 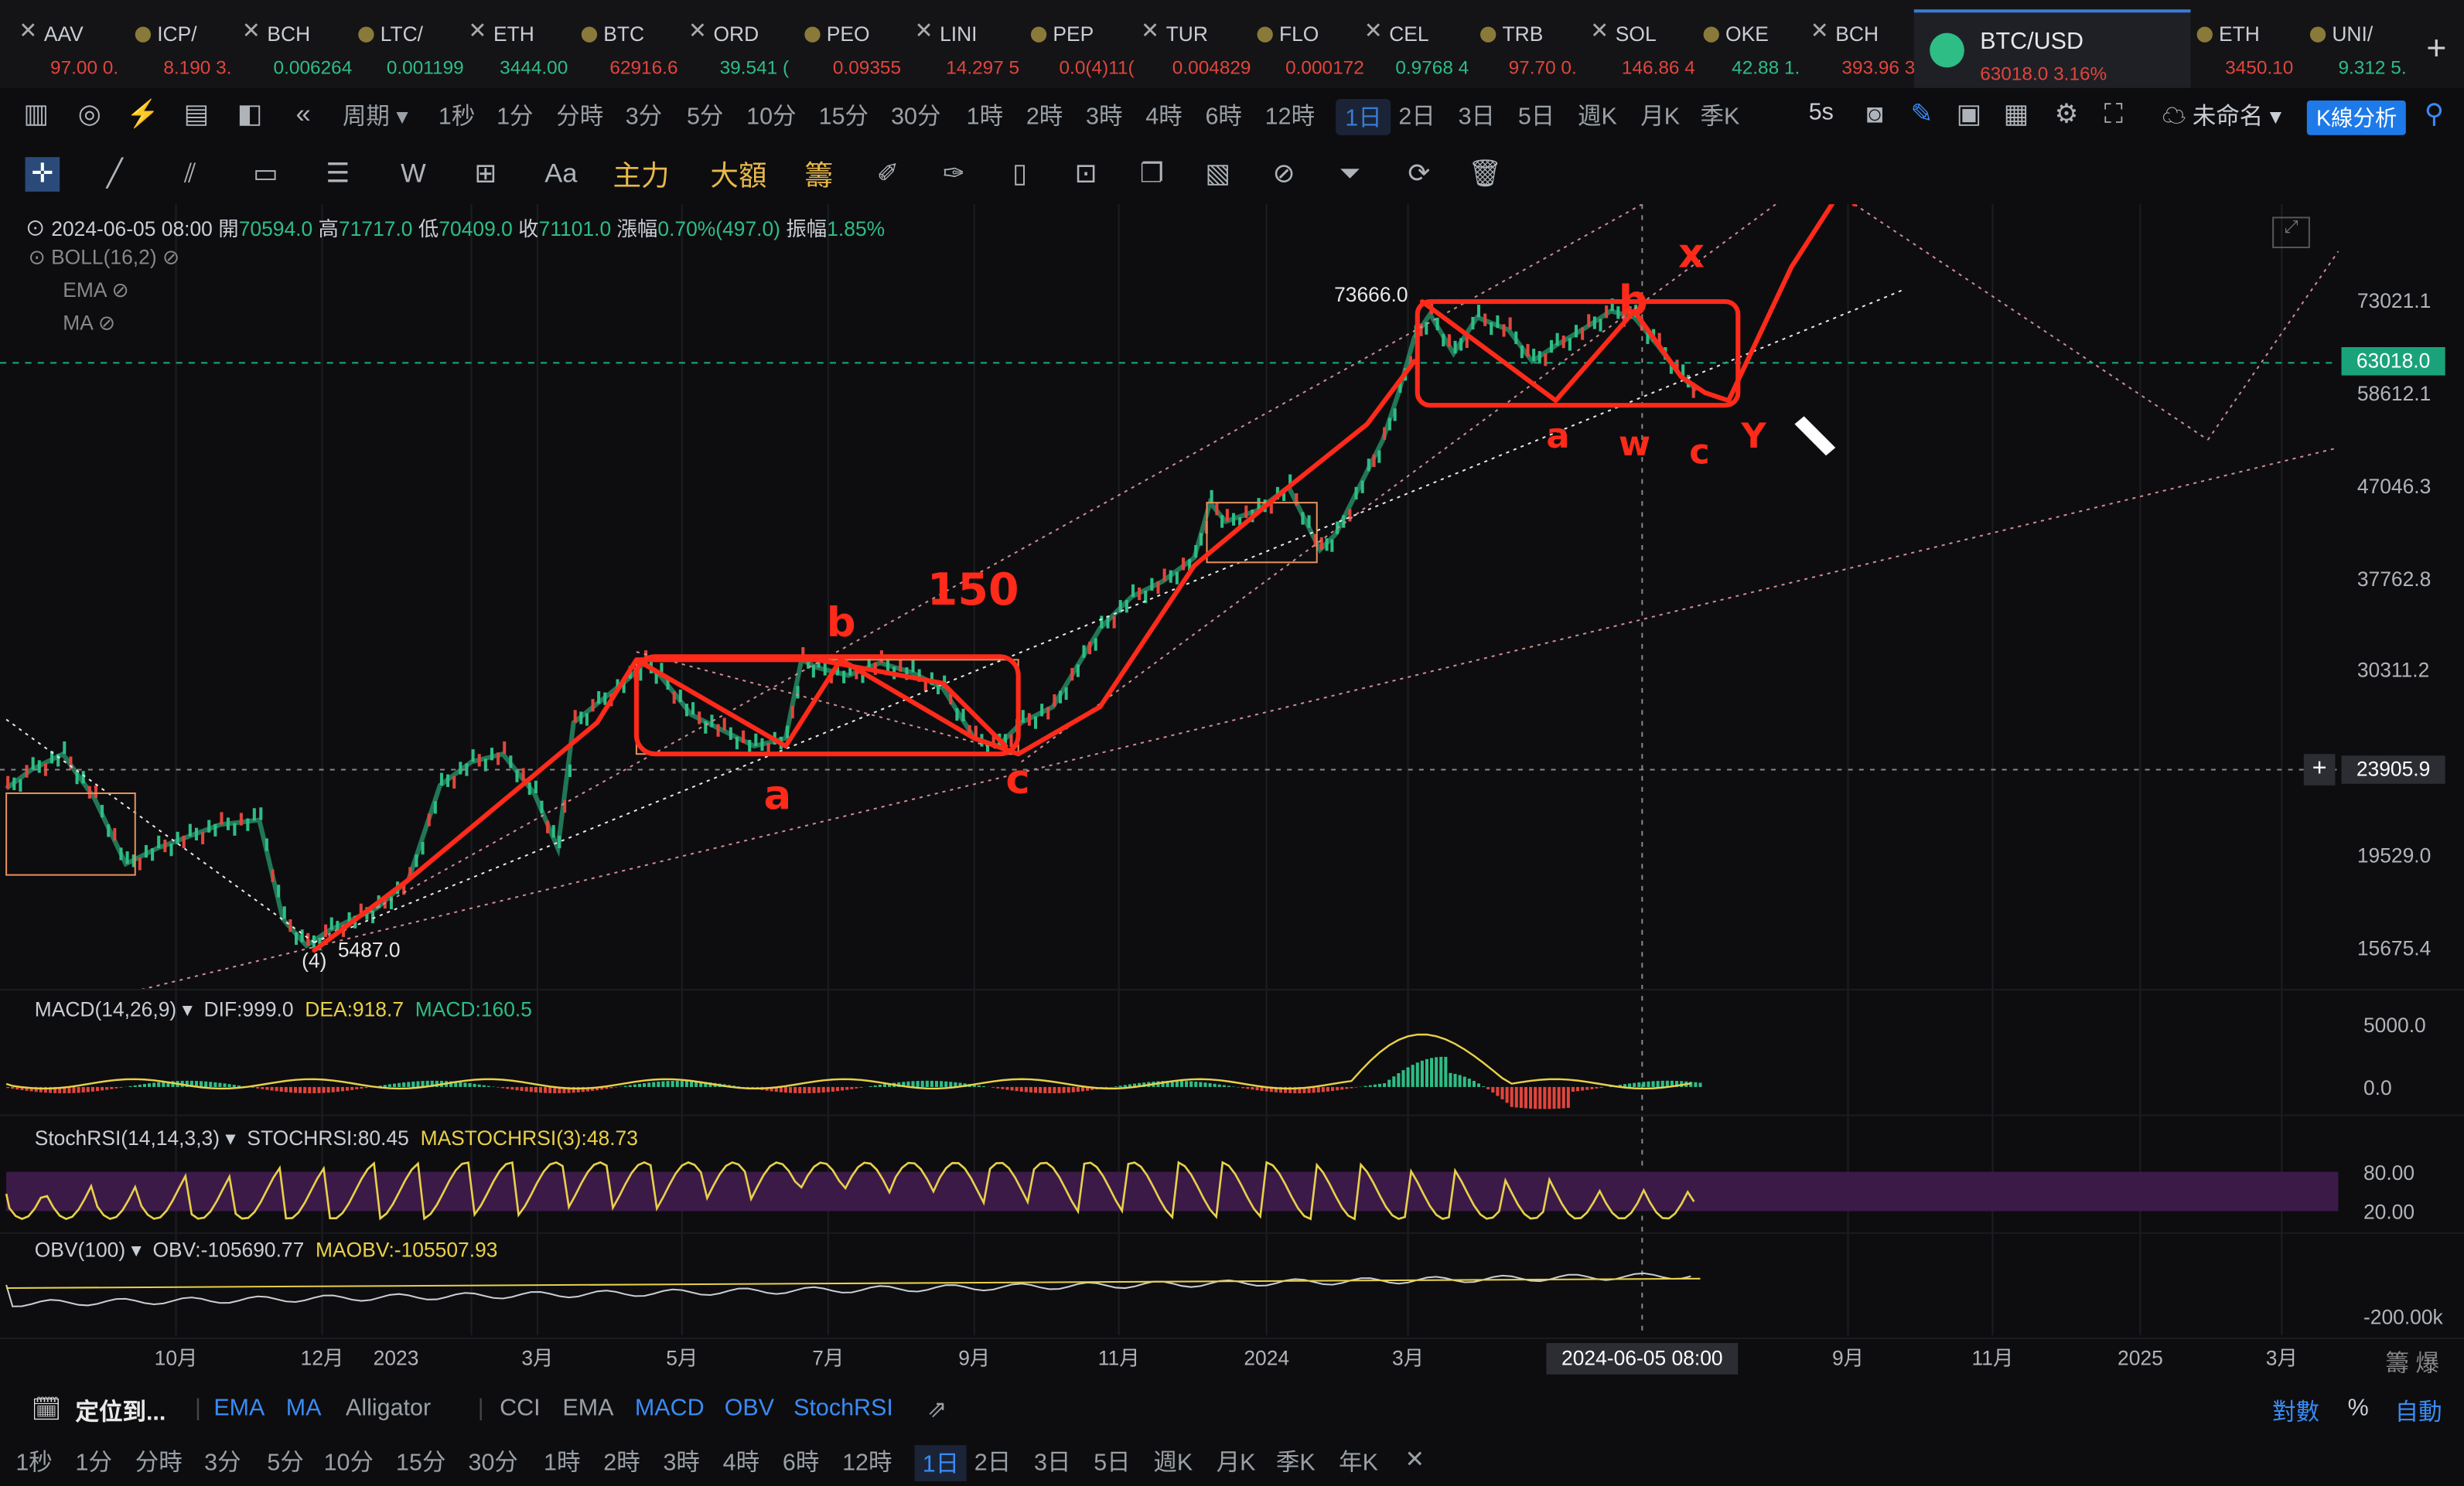 What do you see at coordinates (1536, 115) in the screenshot?
I see `period-17: 5日` at bounding box center [1536, 115].